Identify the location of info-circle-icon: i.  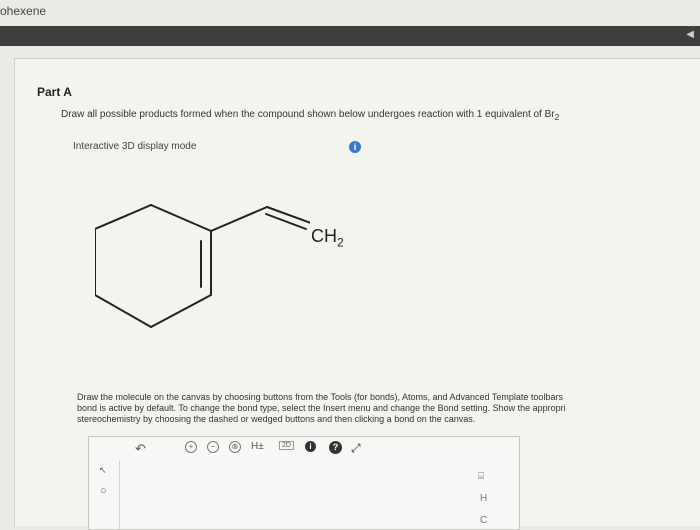
(310, 446).